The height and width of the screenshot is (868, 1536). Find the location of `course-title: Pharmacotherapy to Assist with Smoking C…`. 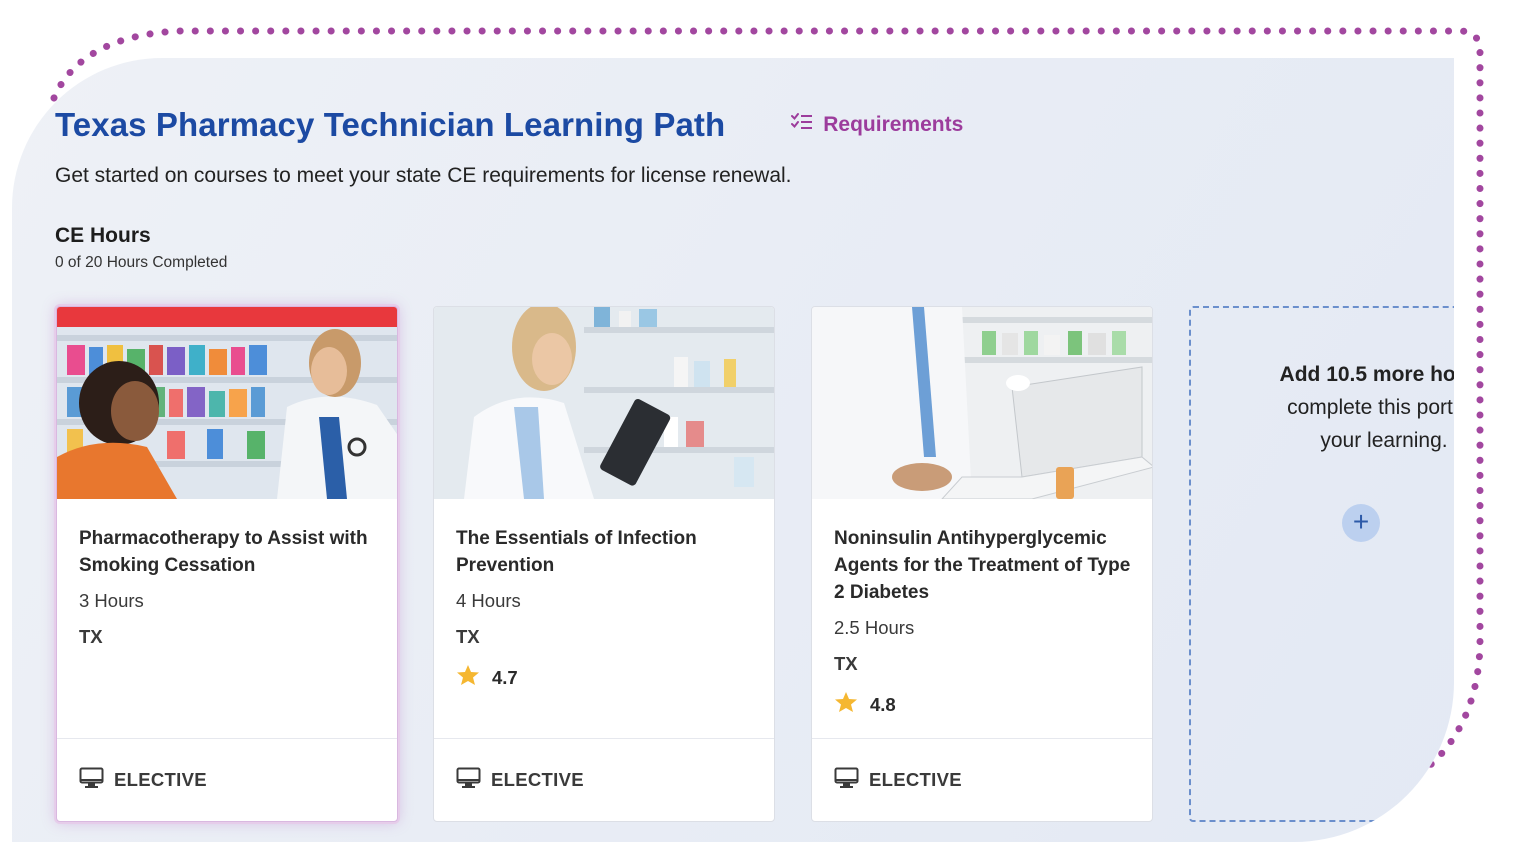

course-title: Pharmacotherapy to Assist with Smoking C… is located at coordinates (223, 552).